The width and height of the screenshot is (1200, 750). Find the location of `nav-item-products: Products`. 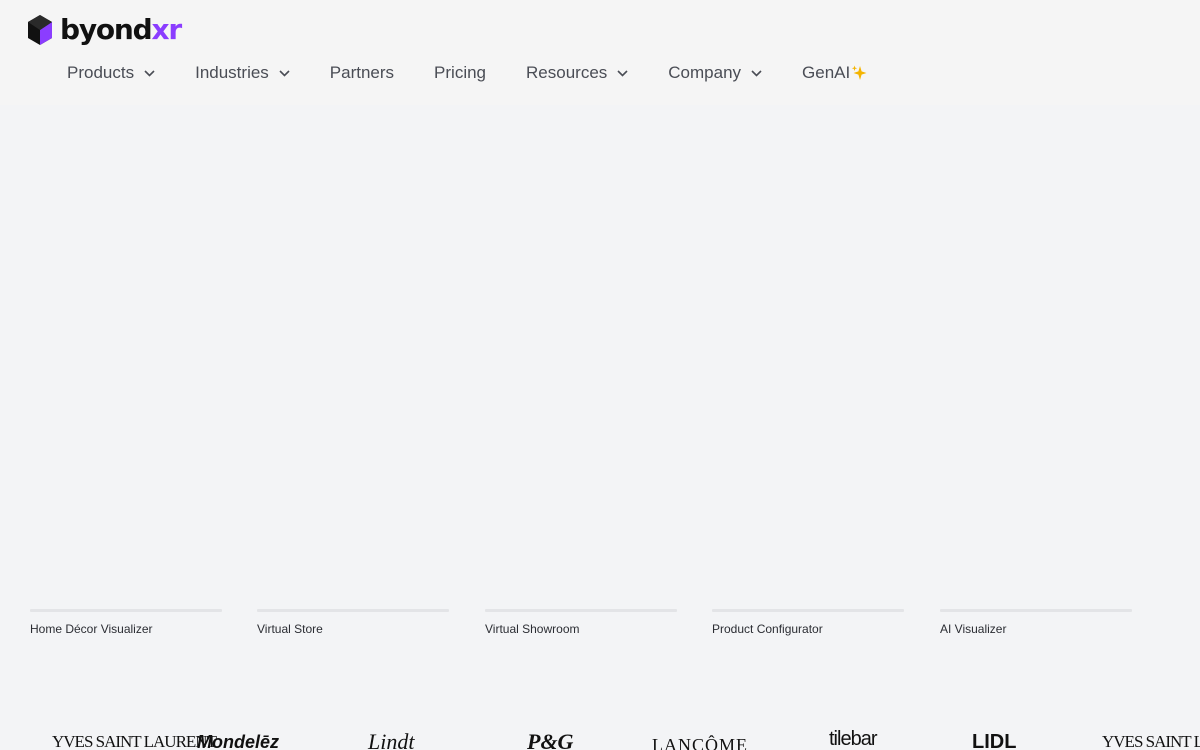

nav-item-products: Products is located at coordinates (111, 73).